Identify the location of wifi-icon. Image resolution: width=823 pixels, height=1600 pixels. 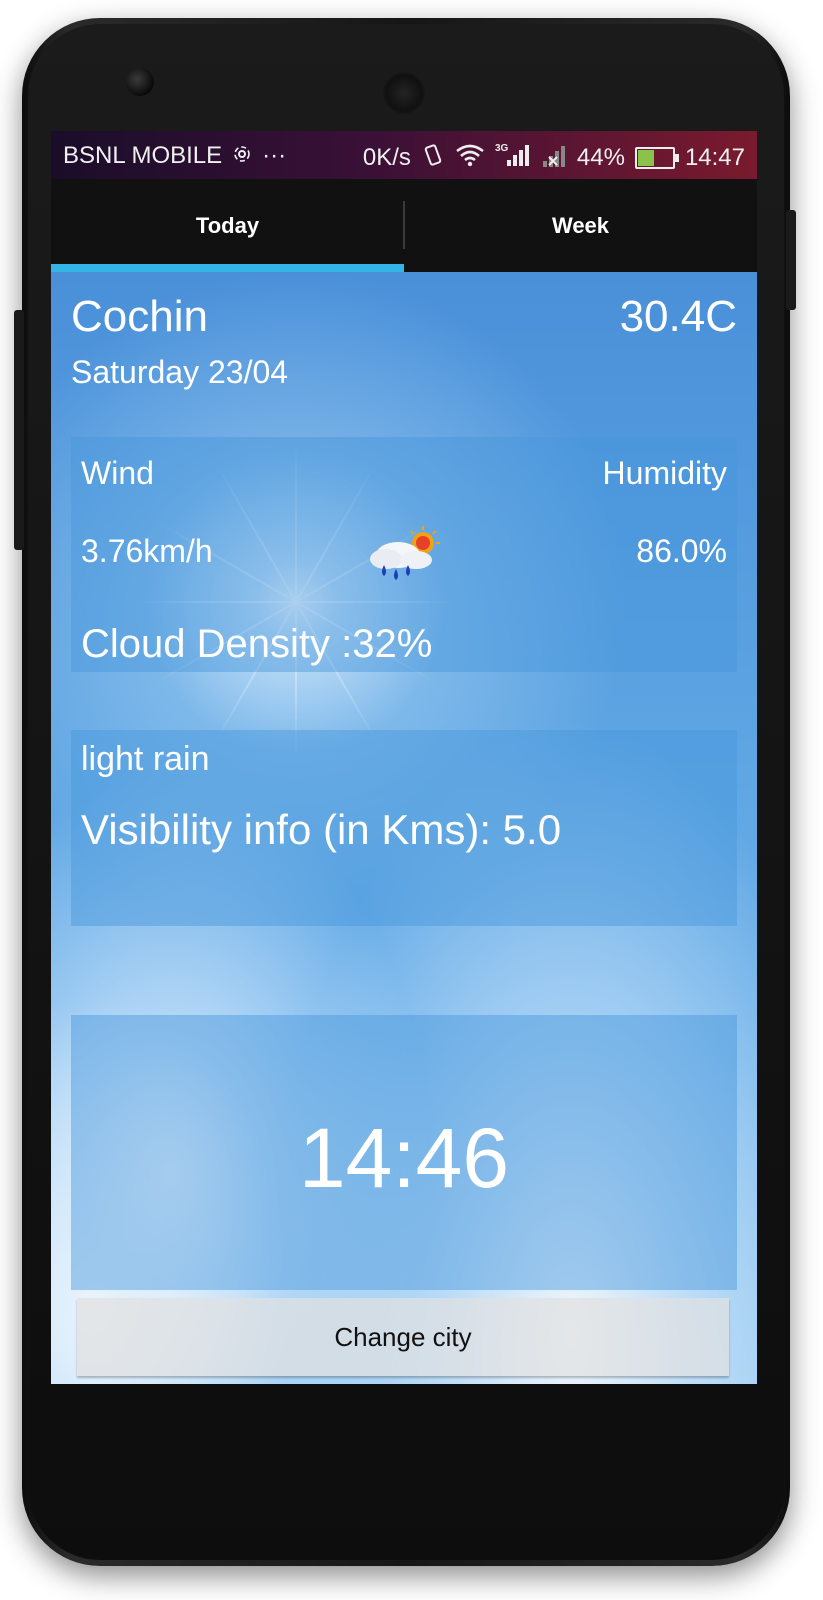
(470, 157).